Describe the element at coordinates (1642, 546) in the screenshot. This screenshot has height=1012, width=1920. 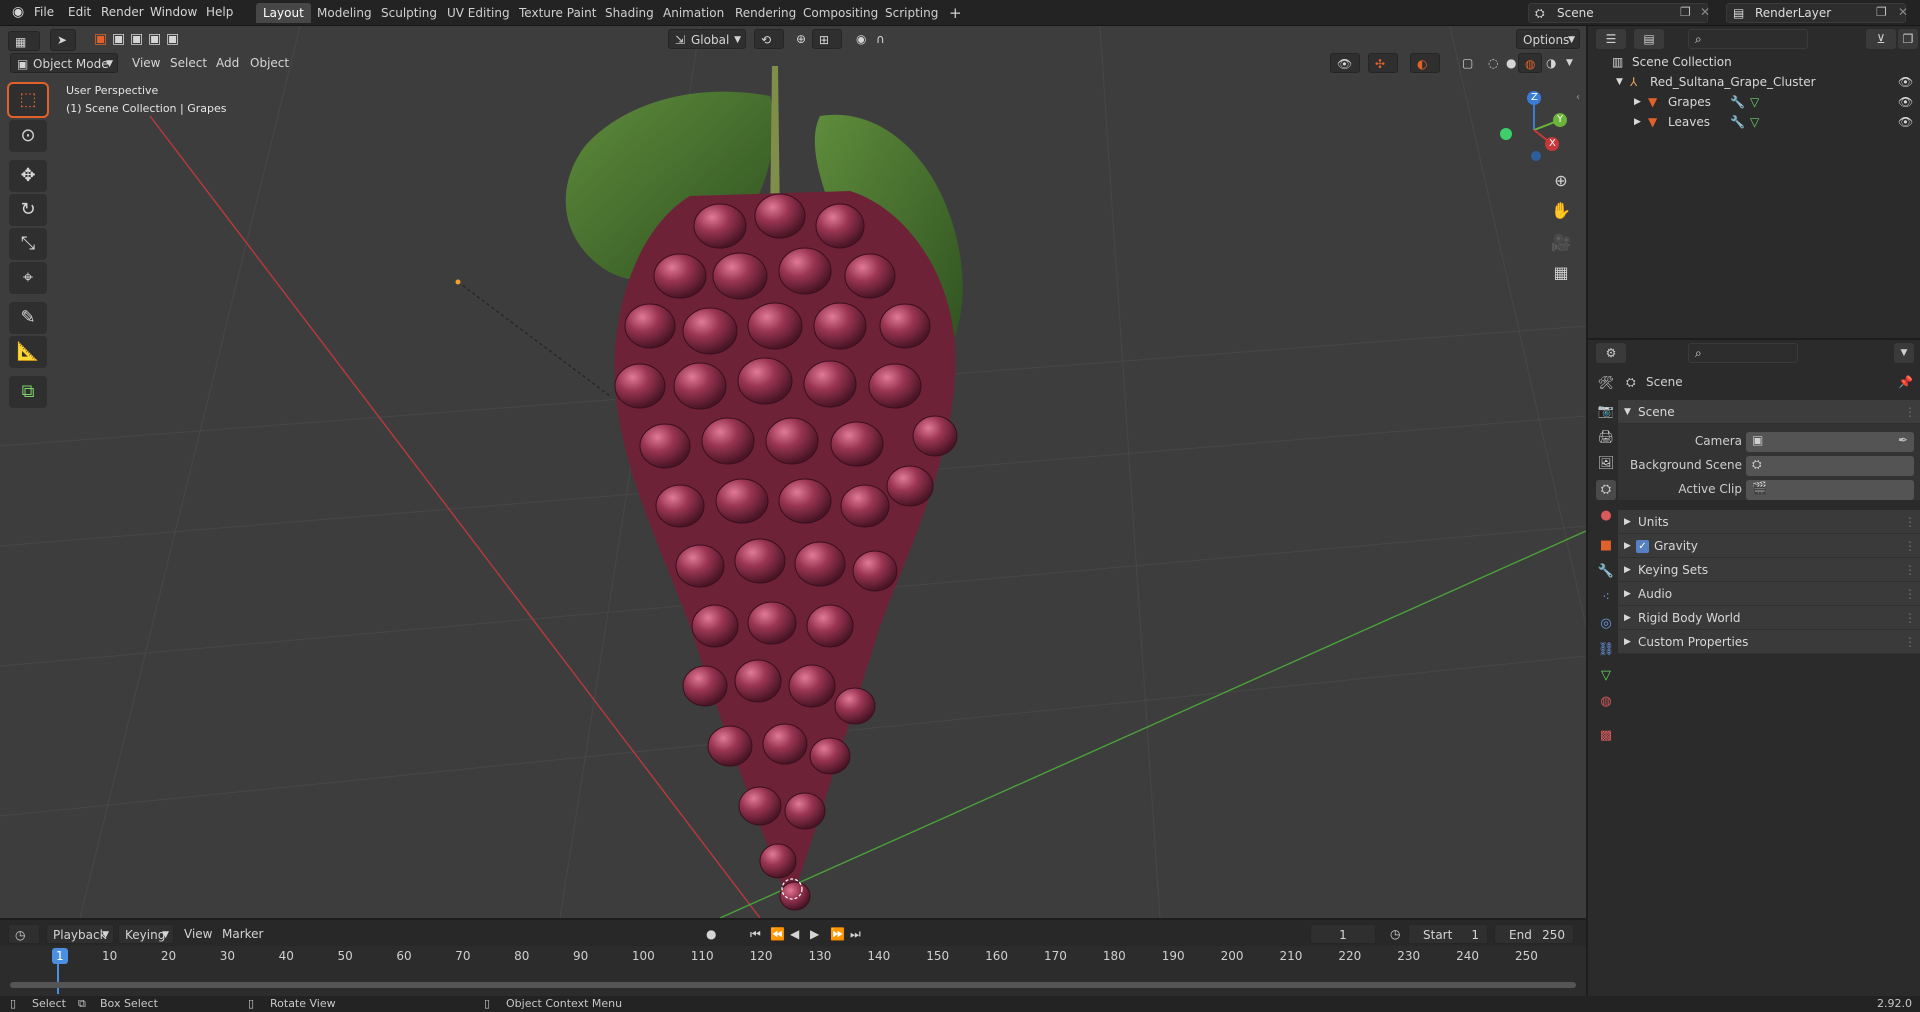
I see `gravity-checkbox: ✓` at that location.